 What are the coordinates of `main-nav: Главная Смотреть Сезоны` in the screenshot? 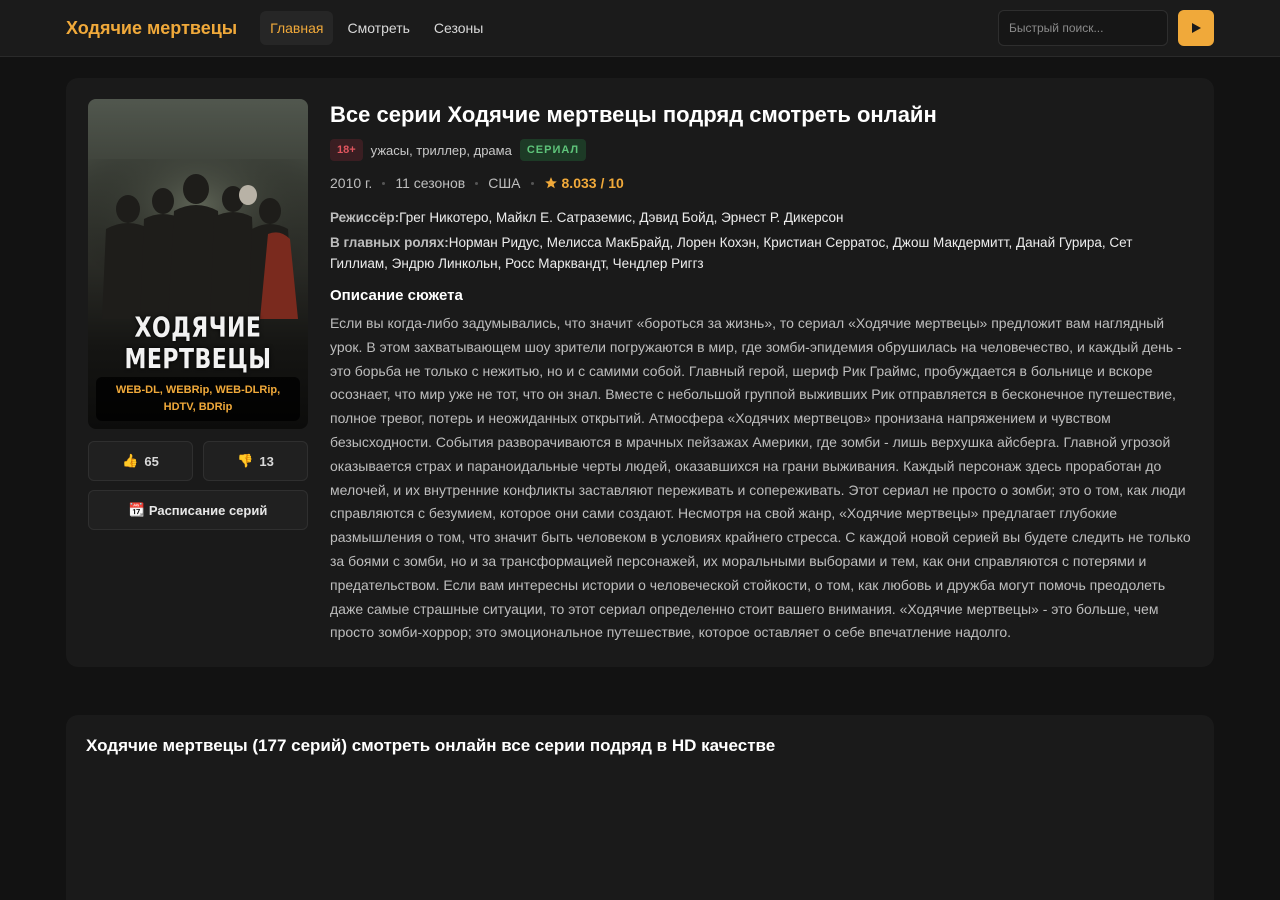 It's located at (376, 28).